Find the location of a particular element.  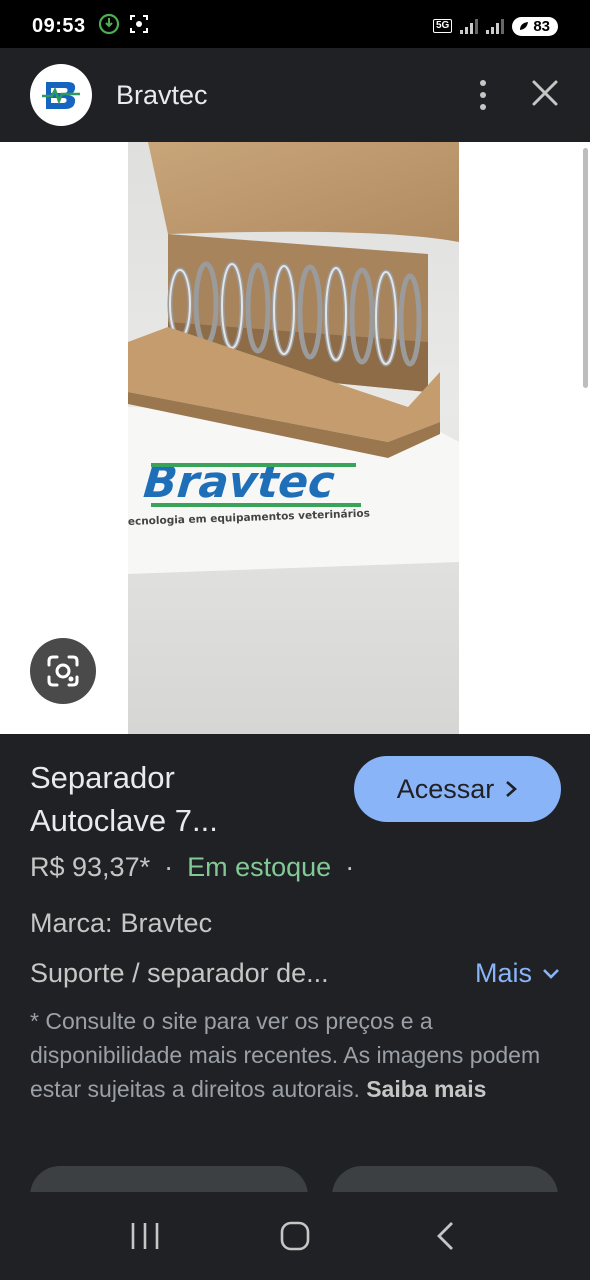

battery-icon: 83 is located at coordinates (535, 26).